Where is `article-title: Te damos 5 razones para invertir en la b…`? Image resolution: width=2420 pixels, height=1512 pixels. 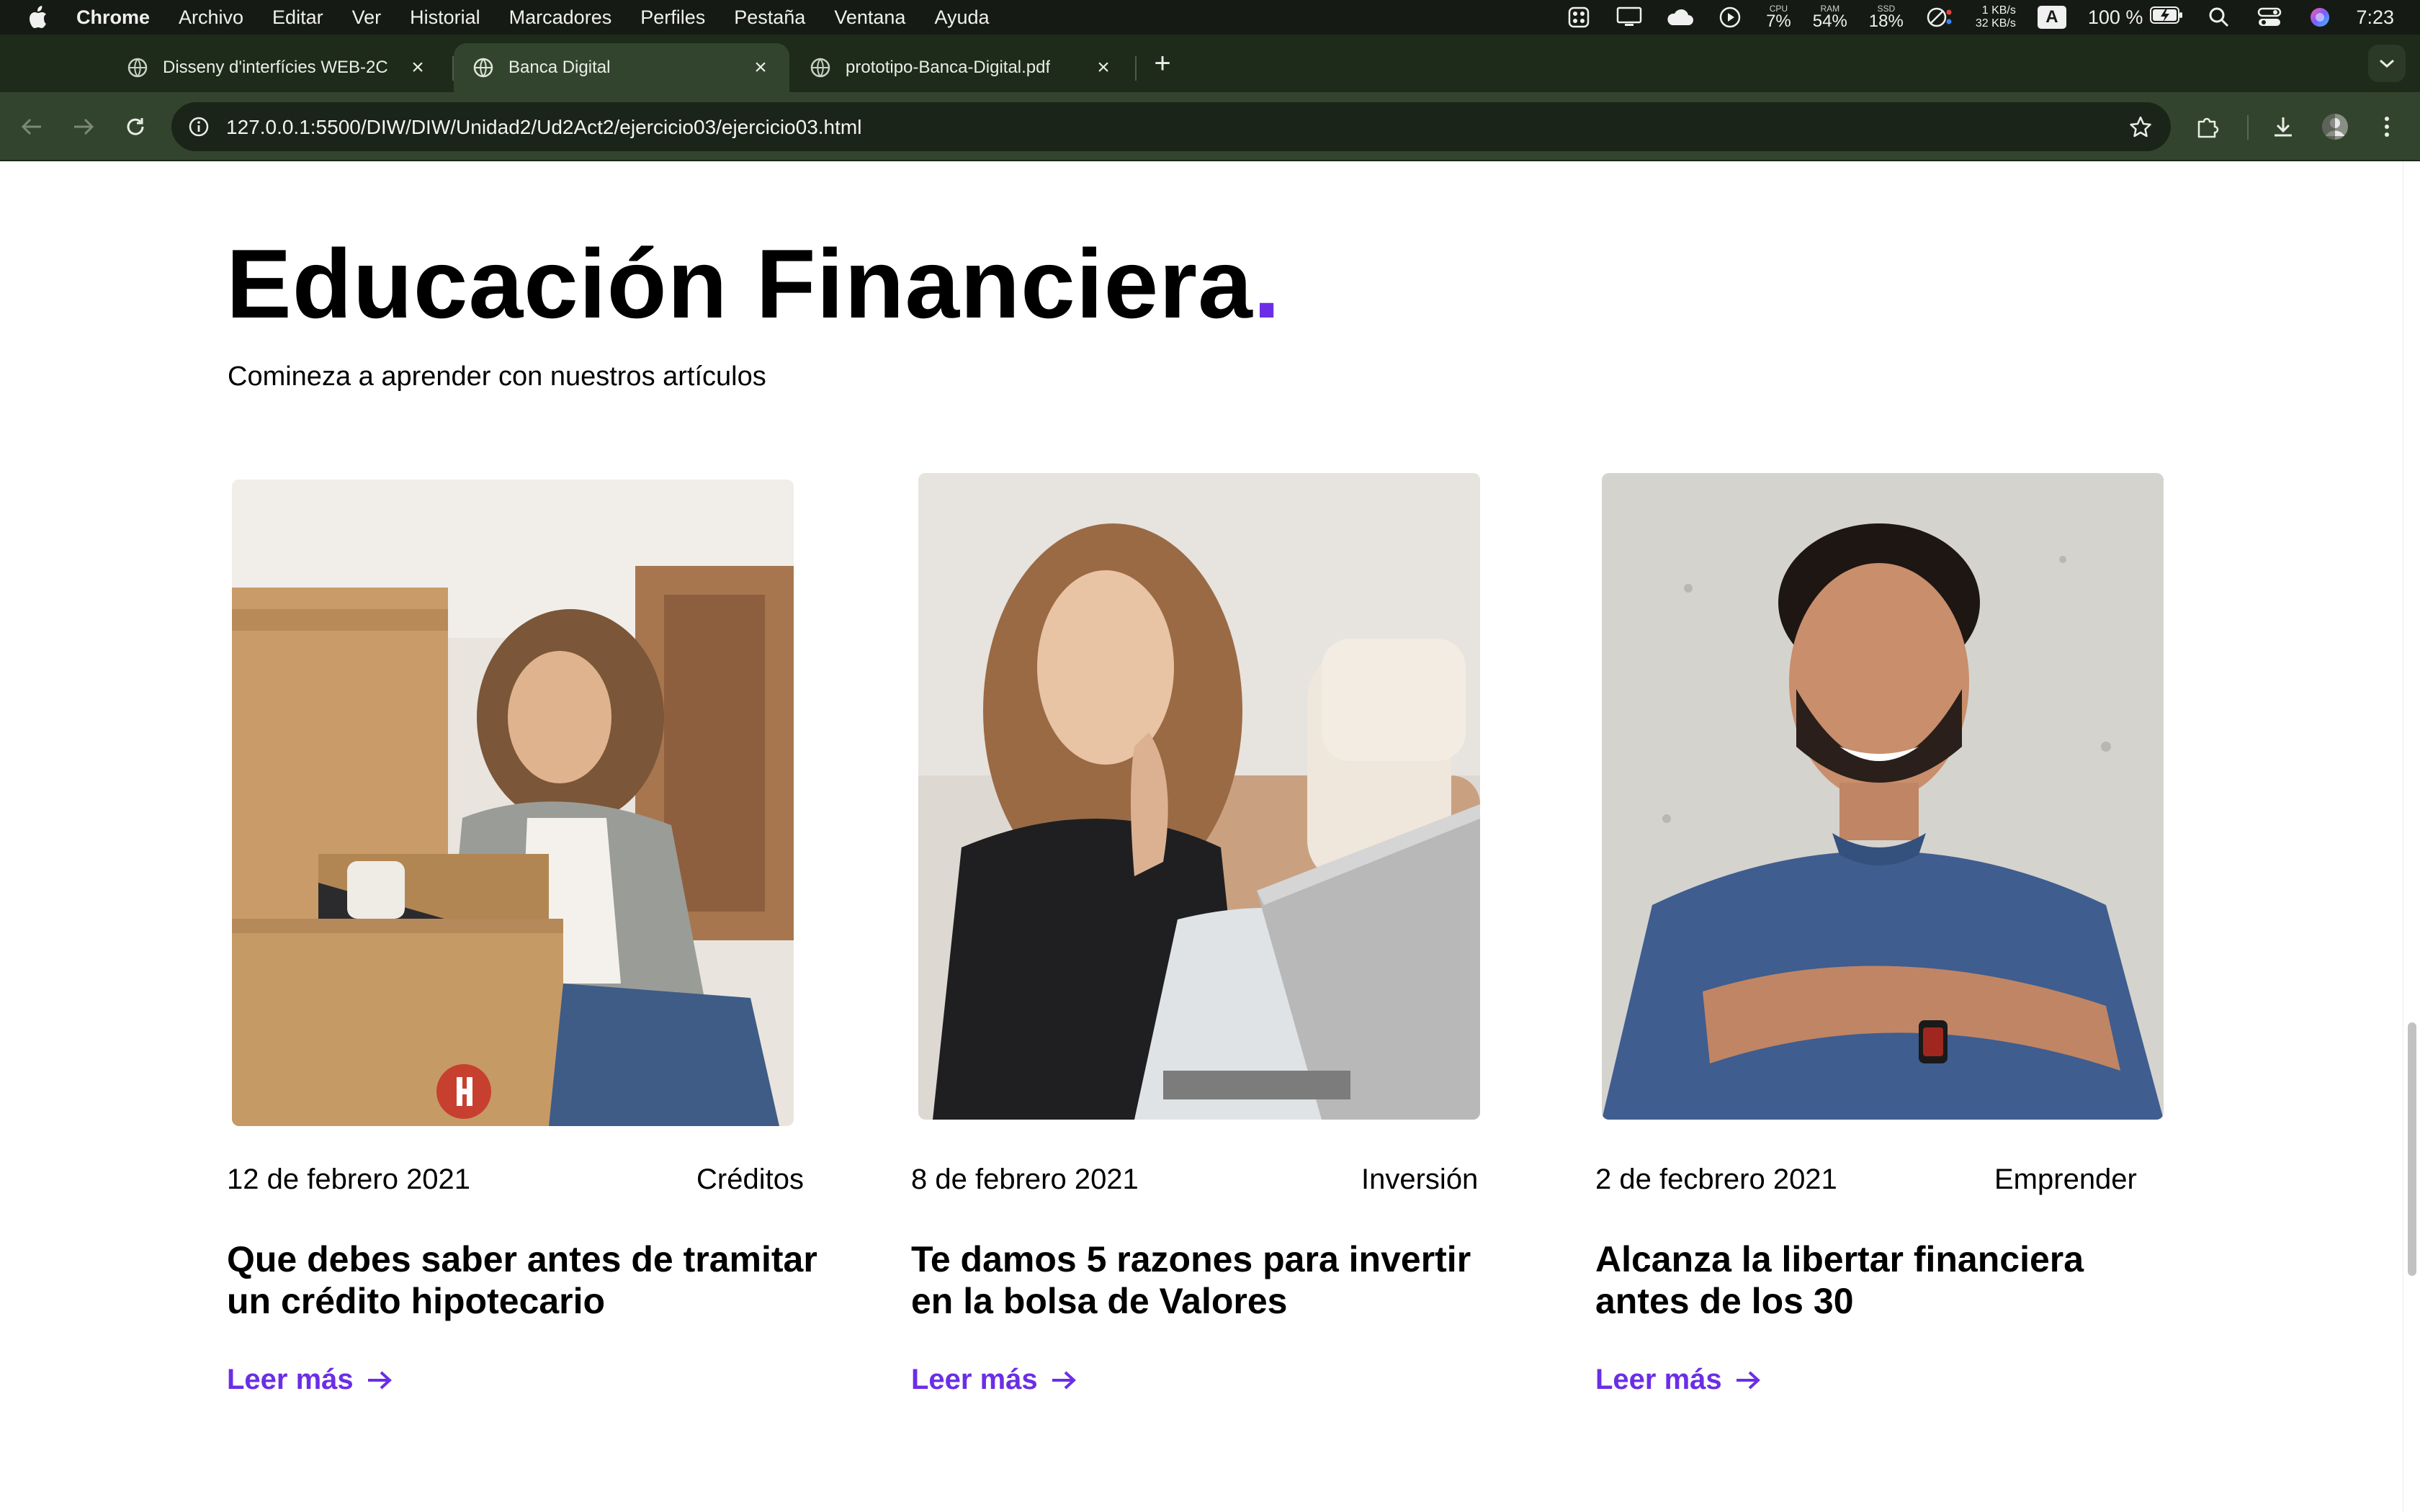 article-title: Te damos 5 razones para invertir en la b… is located at coordinates (1206, 1280).